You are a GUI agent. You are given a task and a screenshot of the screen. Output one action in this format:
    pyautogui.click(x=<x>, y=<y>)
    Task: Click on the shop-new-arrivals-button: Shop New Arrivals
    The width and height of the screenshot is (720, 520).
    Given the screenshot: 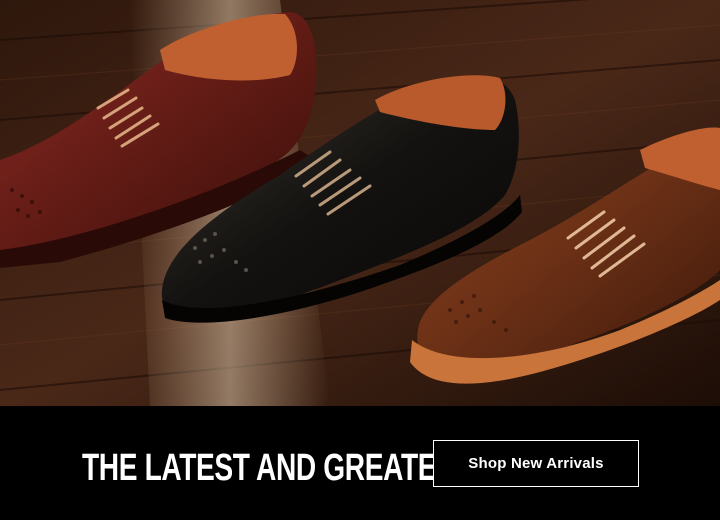 What is the action you would take?
    pyautogui.click(x=536, y=463)
    